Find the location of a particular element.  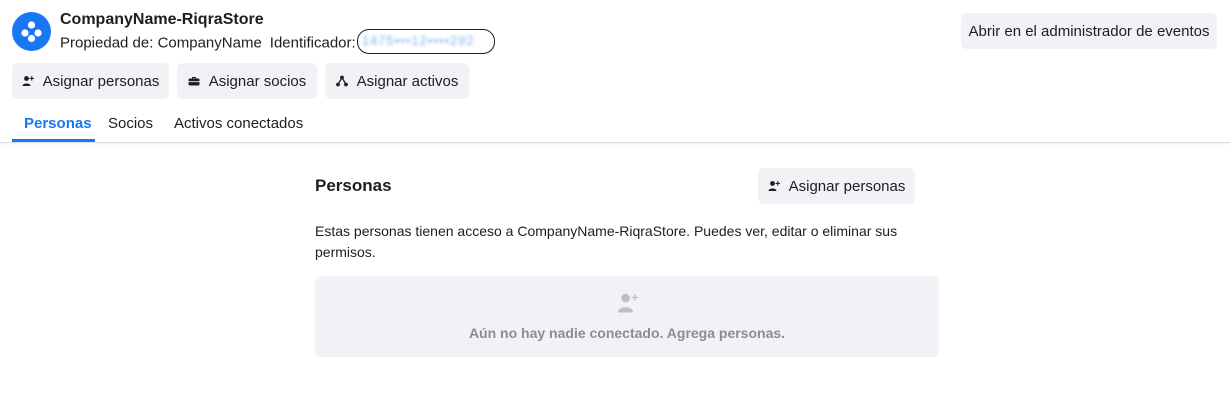

open-events-manager-label: Abrir en el administrador de eventos is located at coordinates (1089, 31).